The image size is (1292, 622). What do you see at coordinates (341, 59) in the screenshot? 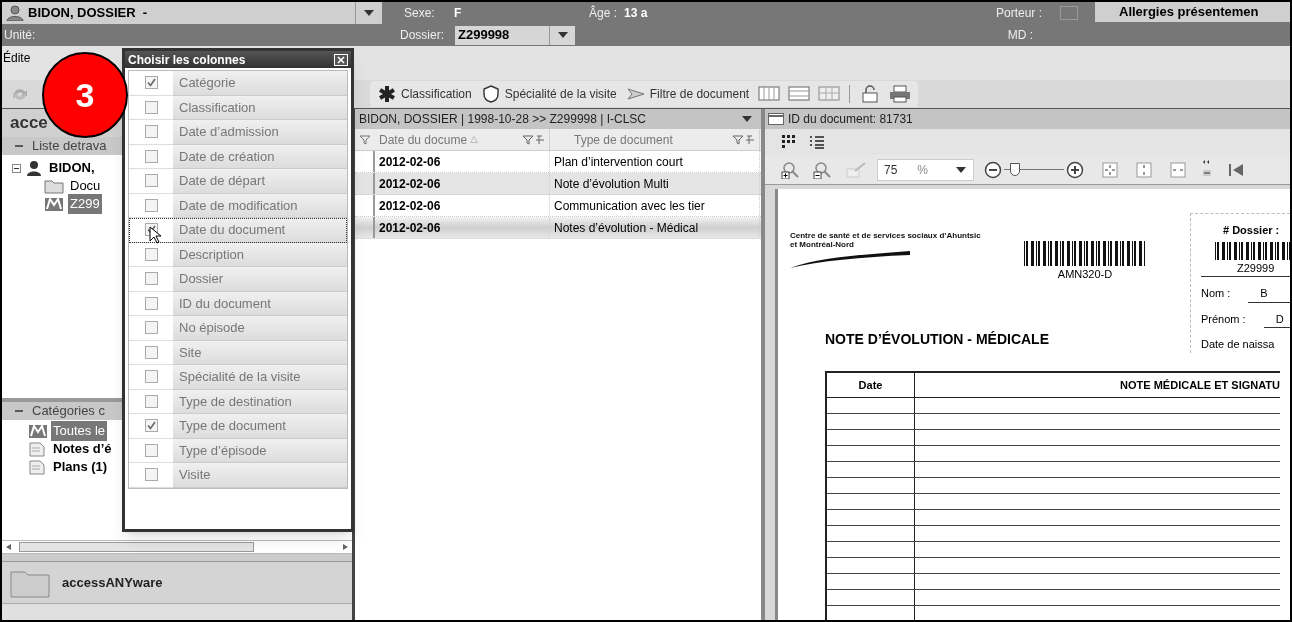
I see `close-icon` at bounding box center [341, 59].